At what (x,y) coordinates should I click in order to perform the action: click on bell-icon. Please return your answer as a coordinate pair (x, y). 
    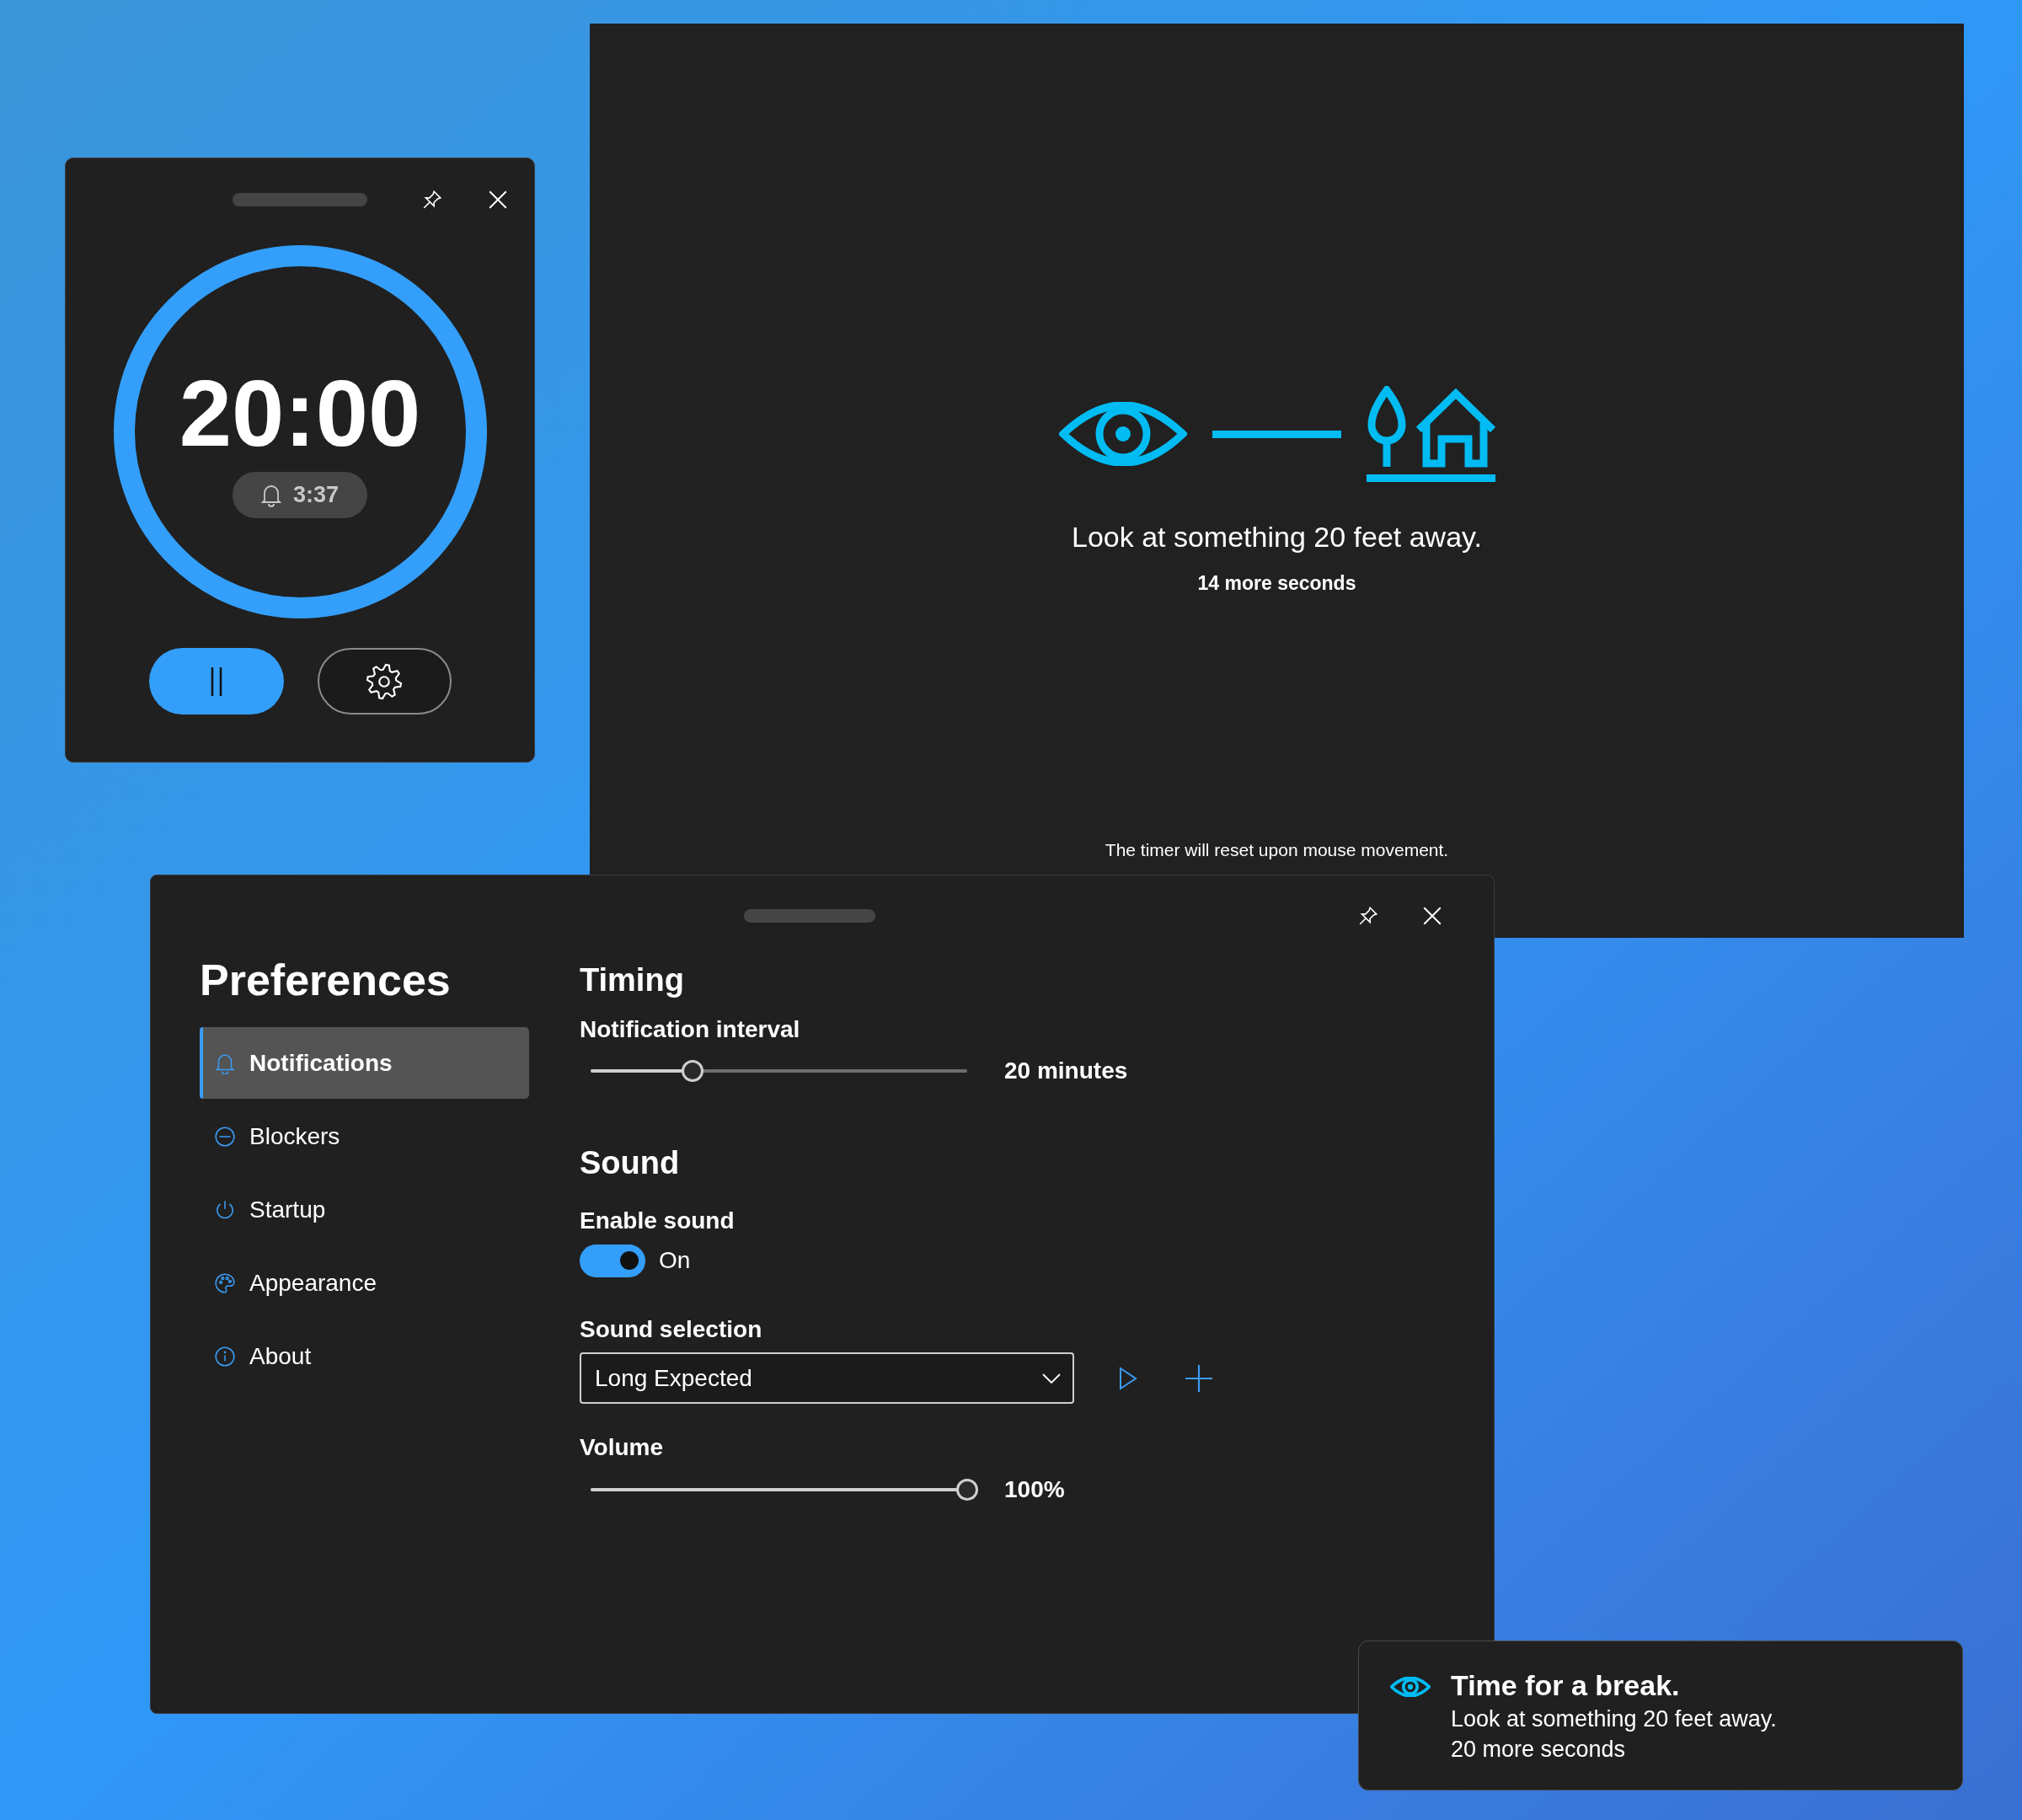
    Looking at the image, I should click on (270, 495).